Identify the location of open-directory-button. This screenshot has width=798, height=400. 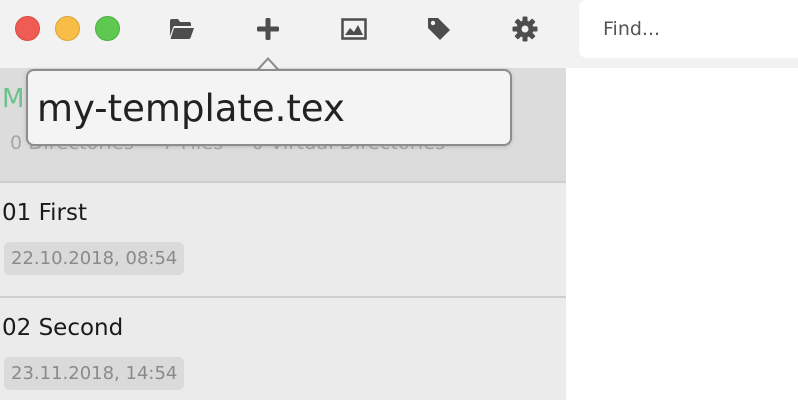
(182, 29).